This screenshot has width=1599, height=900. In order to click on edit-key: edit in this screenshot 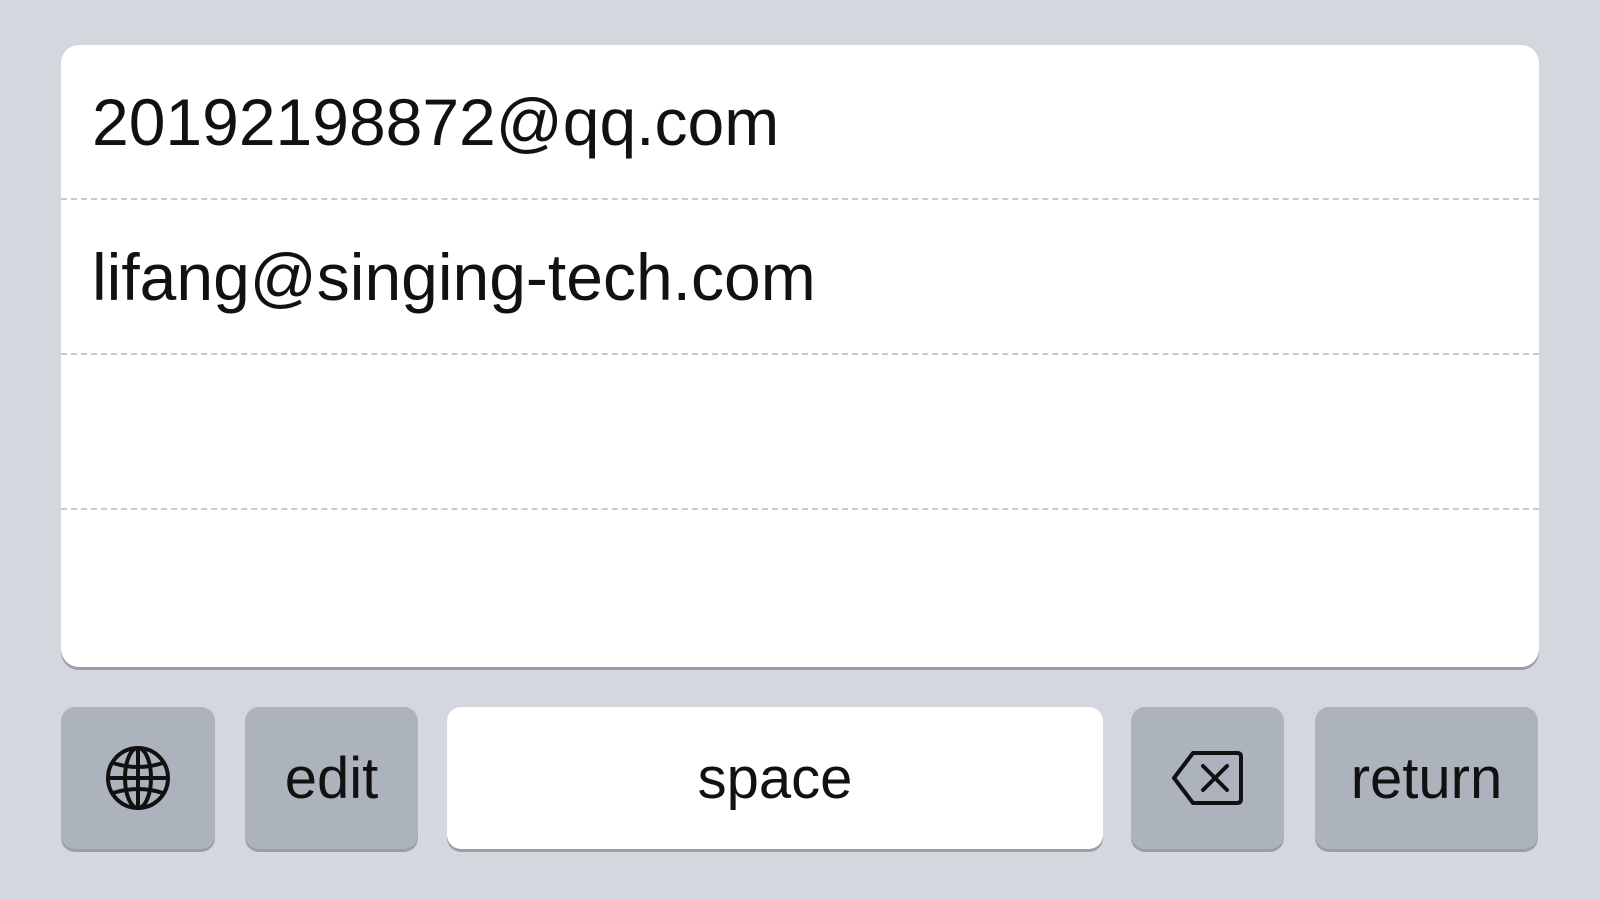, I will do `click(331, 778)`.